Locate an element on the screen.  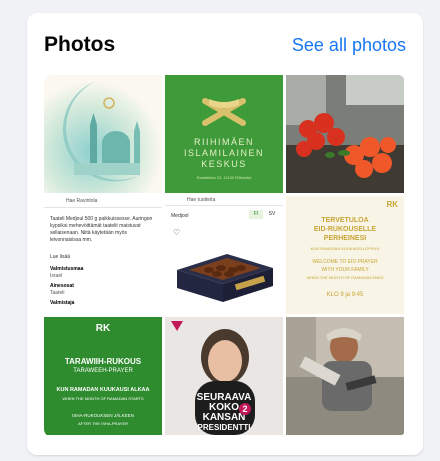
tarawih-line-1: KUN RAMADAN KUUKAUSI ALKAA is located at coordinates (103, 390).